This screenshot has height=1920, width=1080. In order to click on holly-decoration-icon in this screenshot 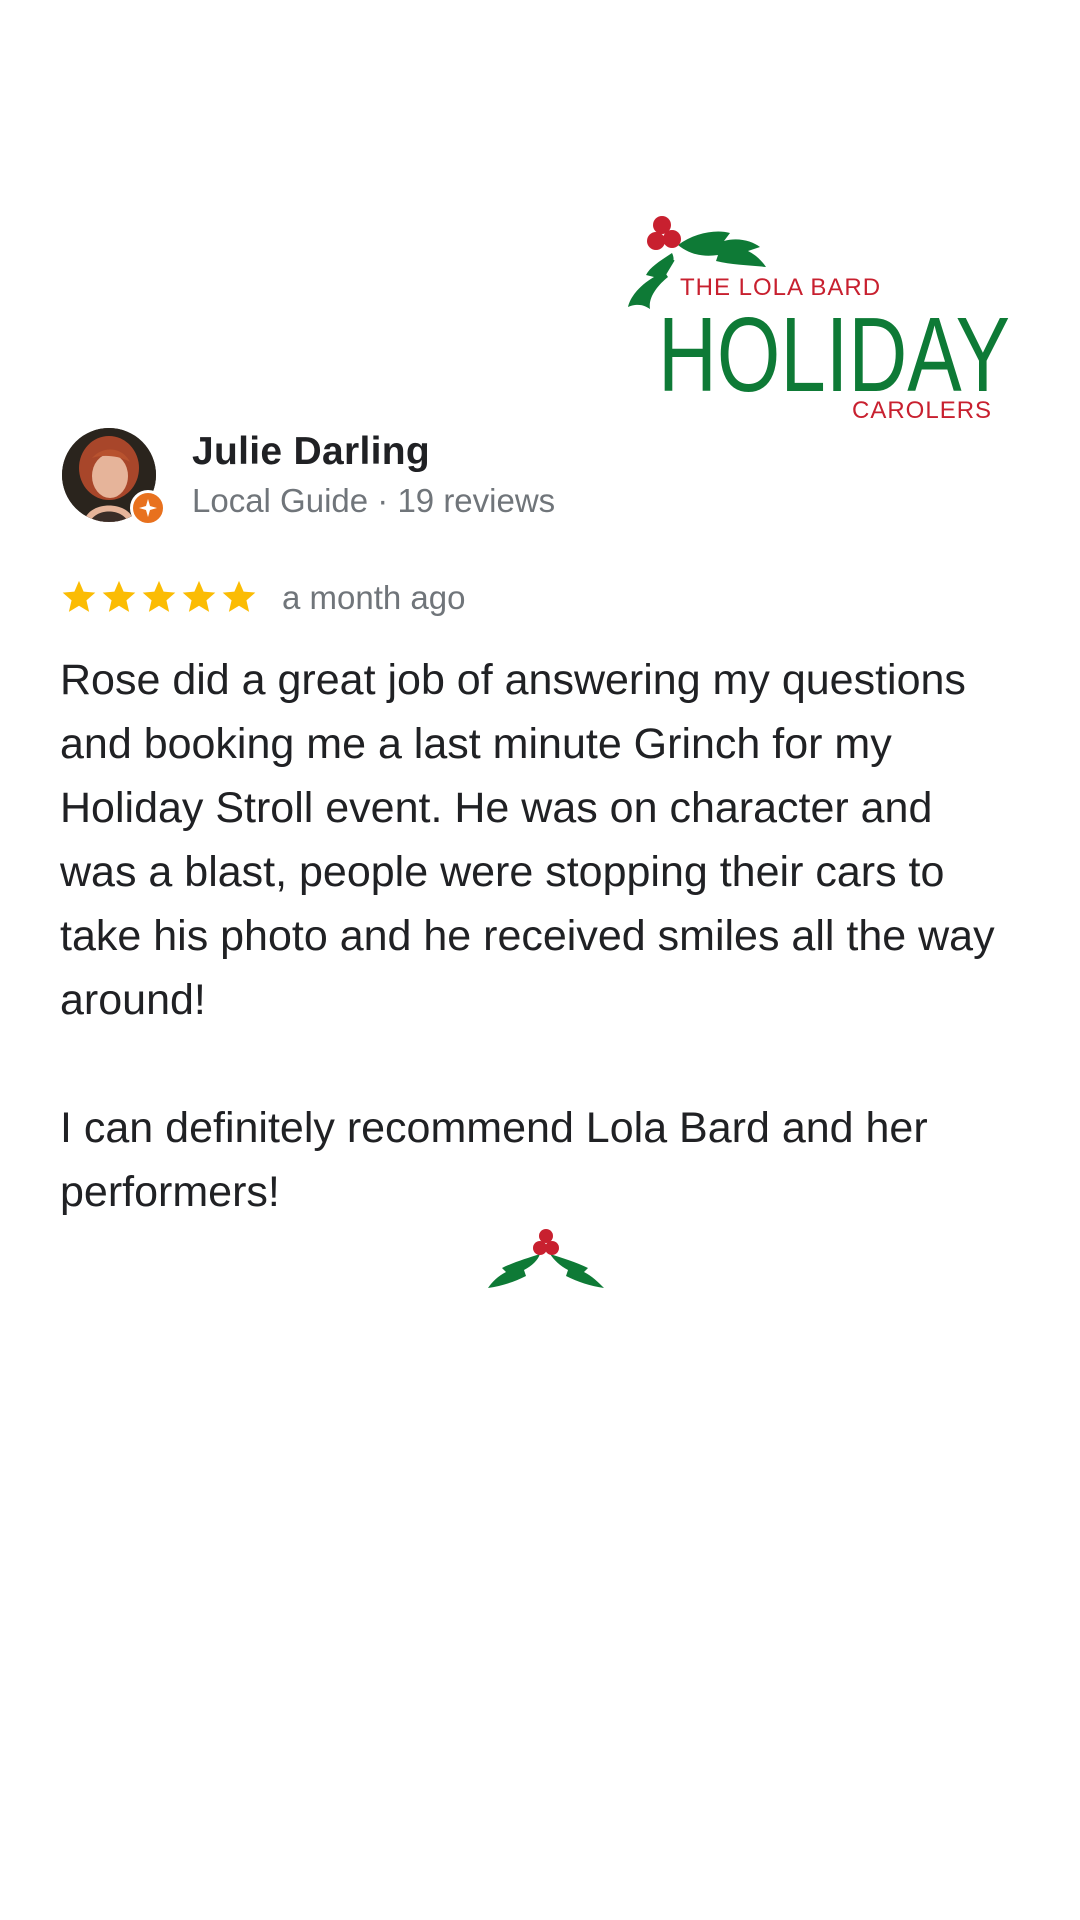, I will do `click(546, 1257)`.